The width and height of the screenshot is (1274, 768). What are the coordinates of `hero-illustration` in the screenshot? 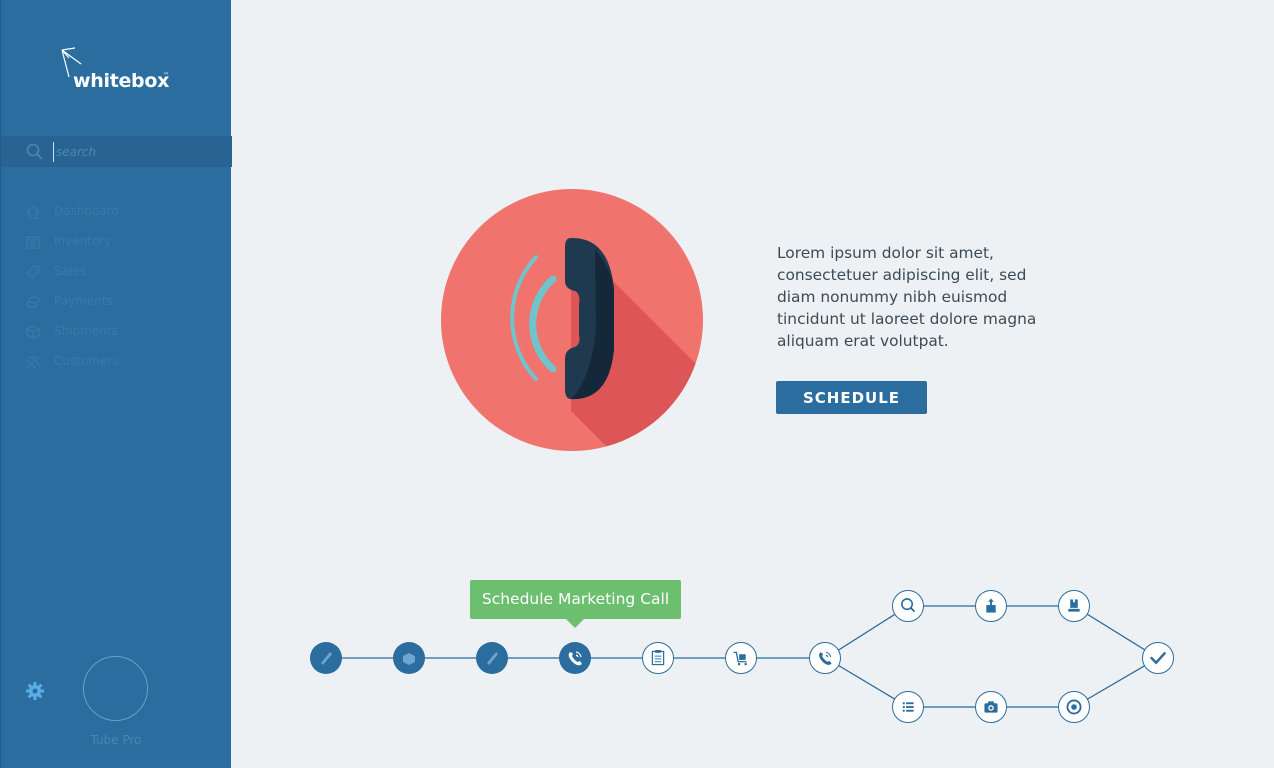 It's located at (572, 320).